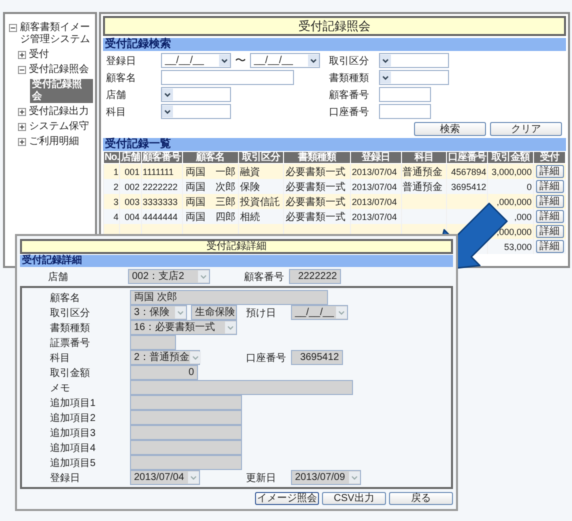  Describe the element at coordinates (287, 498) in the screenshot. I see `action-button: イメージ照会` at that location.